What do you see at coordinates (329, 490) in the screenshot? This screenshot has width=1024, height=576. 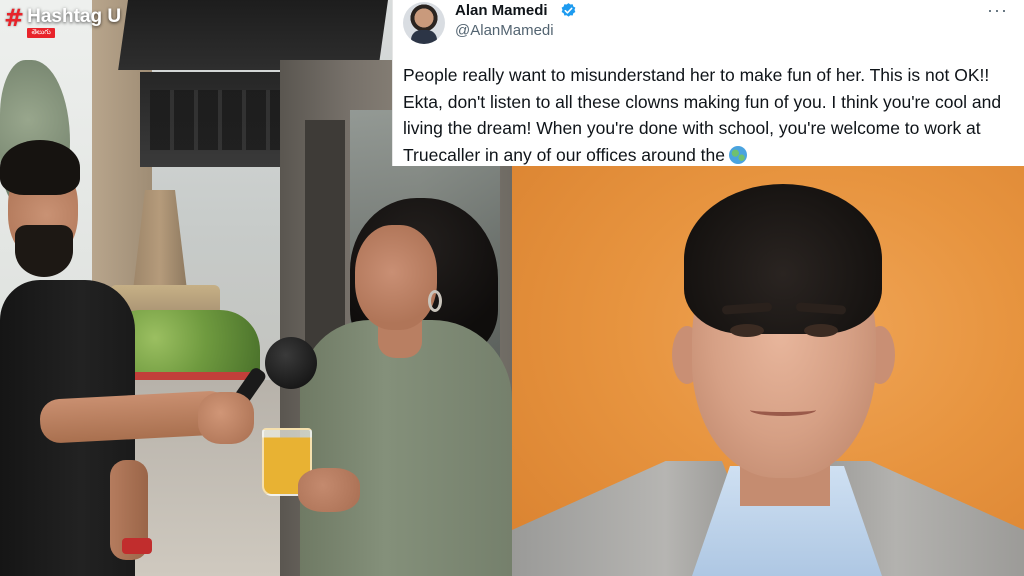 I see `woman-hand` at bounding box center [329, 490].